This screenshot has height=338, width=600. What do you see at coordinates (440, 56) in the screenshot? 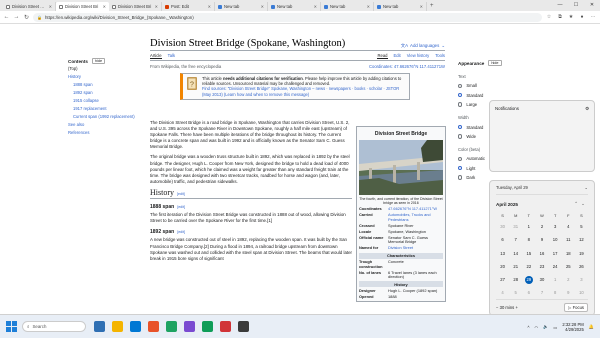
I see `tab-tools: Tools` at bounding box center [440, 56].